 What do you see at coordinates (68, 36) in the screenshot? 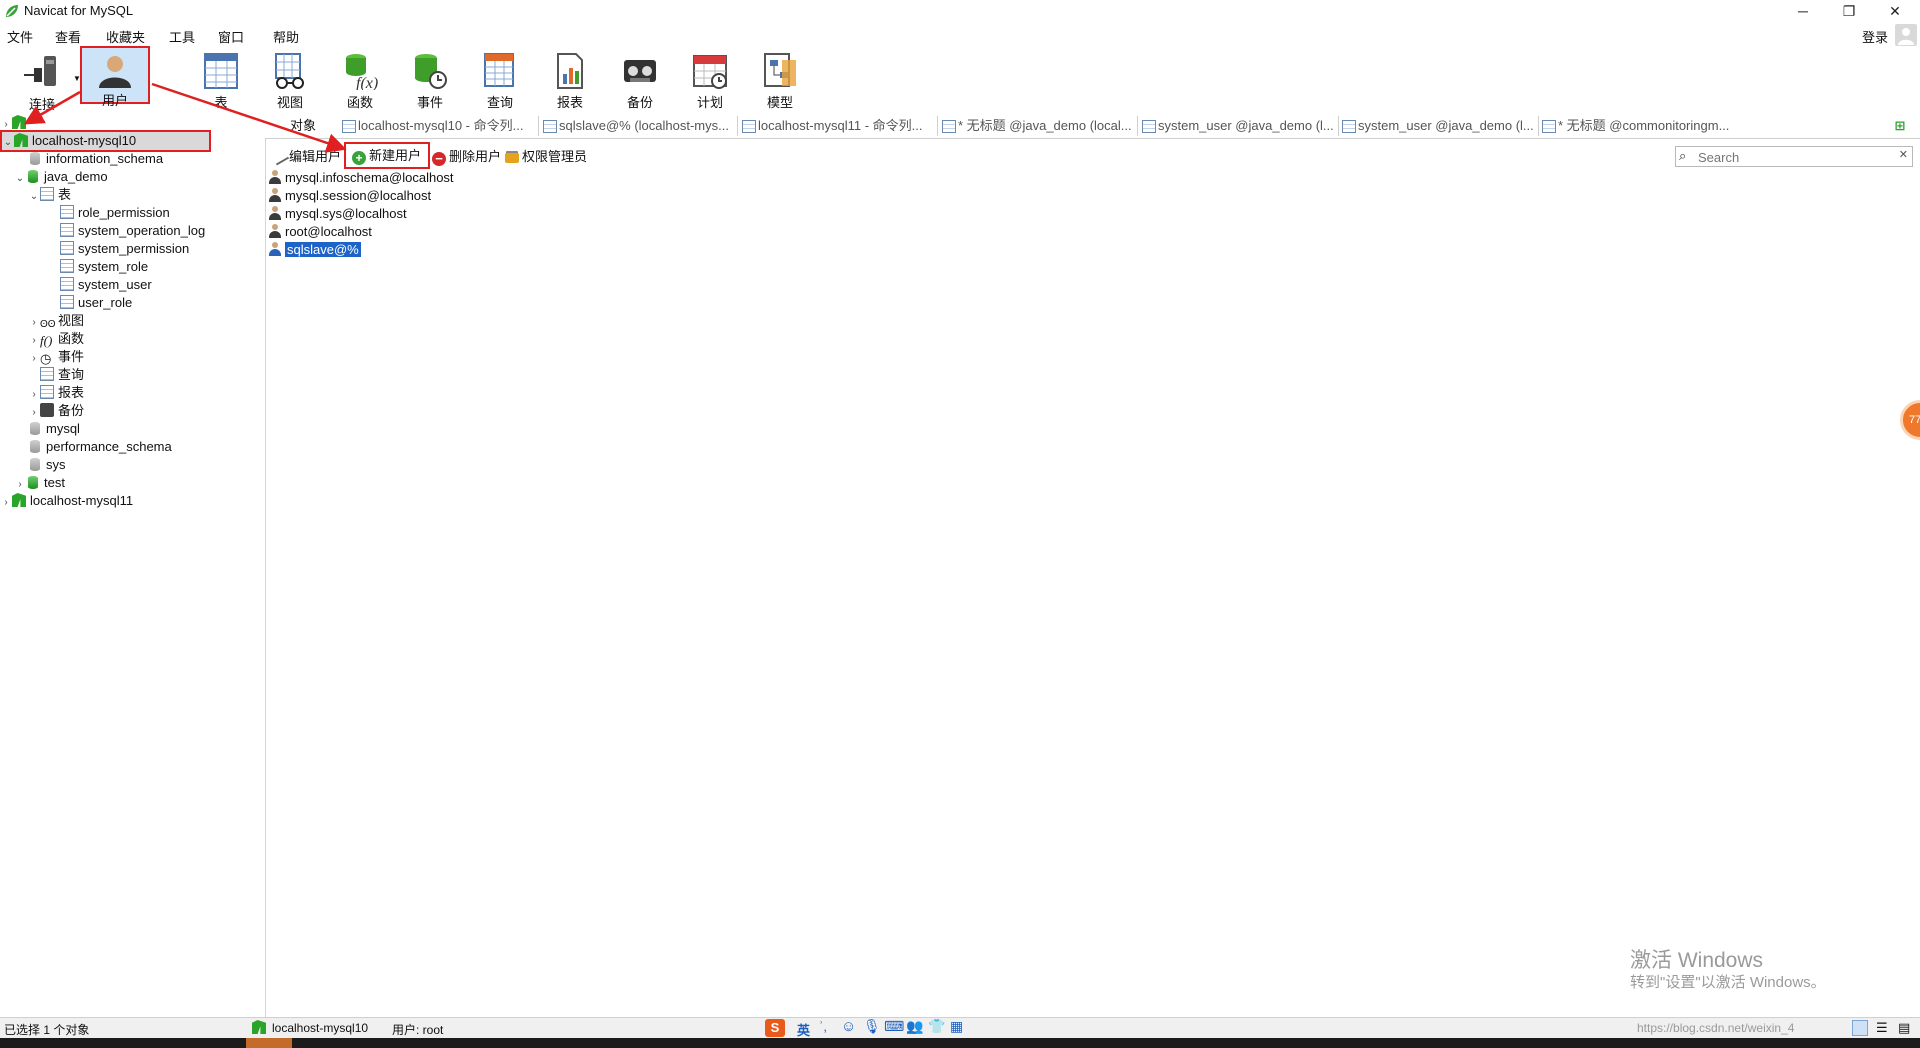
I see `menu-view: 查看` at bounding box center [68, 36].